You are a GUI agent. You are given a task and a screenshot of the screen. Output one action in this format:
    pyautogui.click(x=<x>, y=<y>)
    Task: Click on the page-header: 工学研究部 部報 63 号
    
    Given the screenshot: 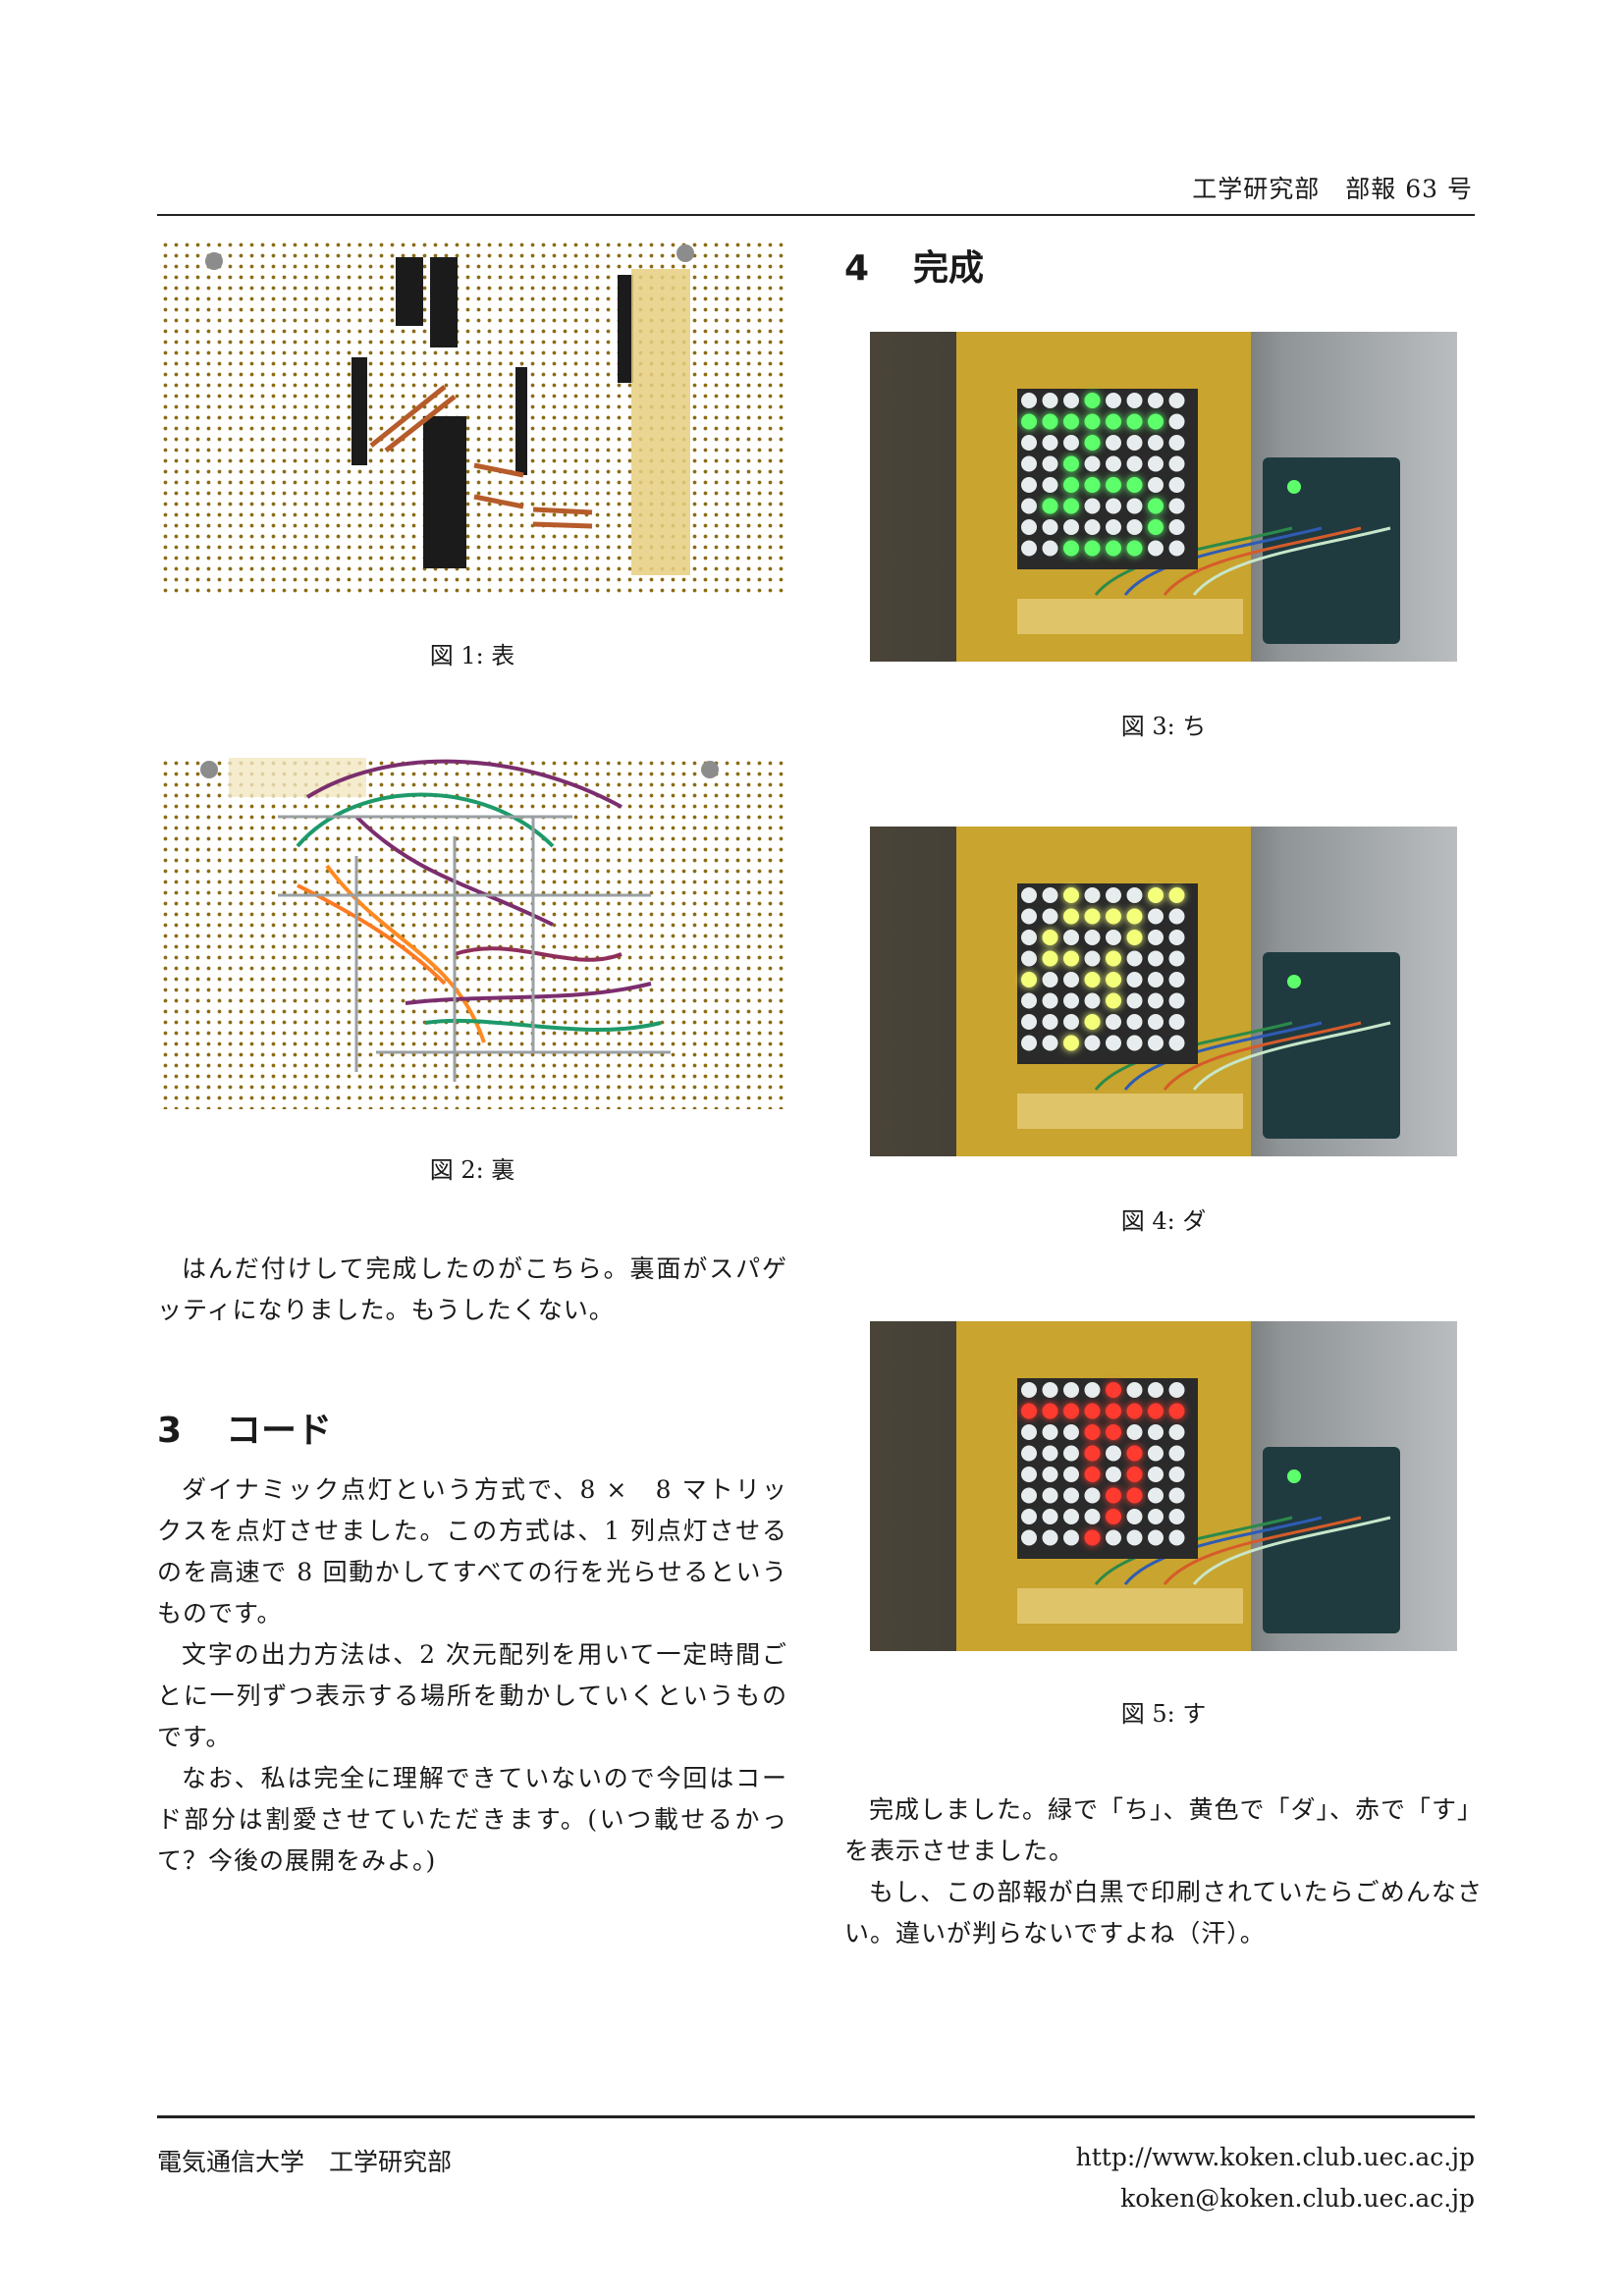 What is the action you would take?
    pyautogui.click(x=816, y=195)
    